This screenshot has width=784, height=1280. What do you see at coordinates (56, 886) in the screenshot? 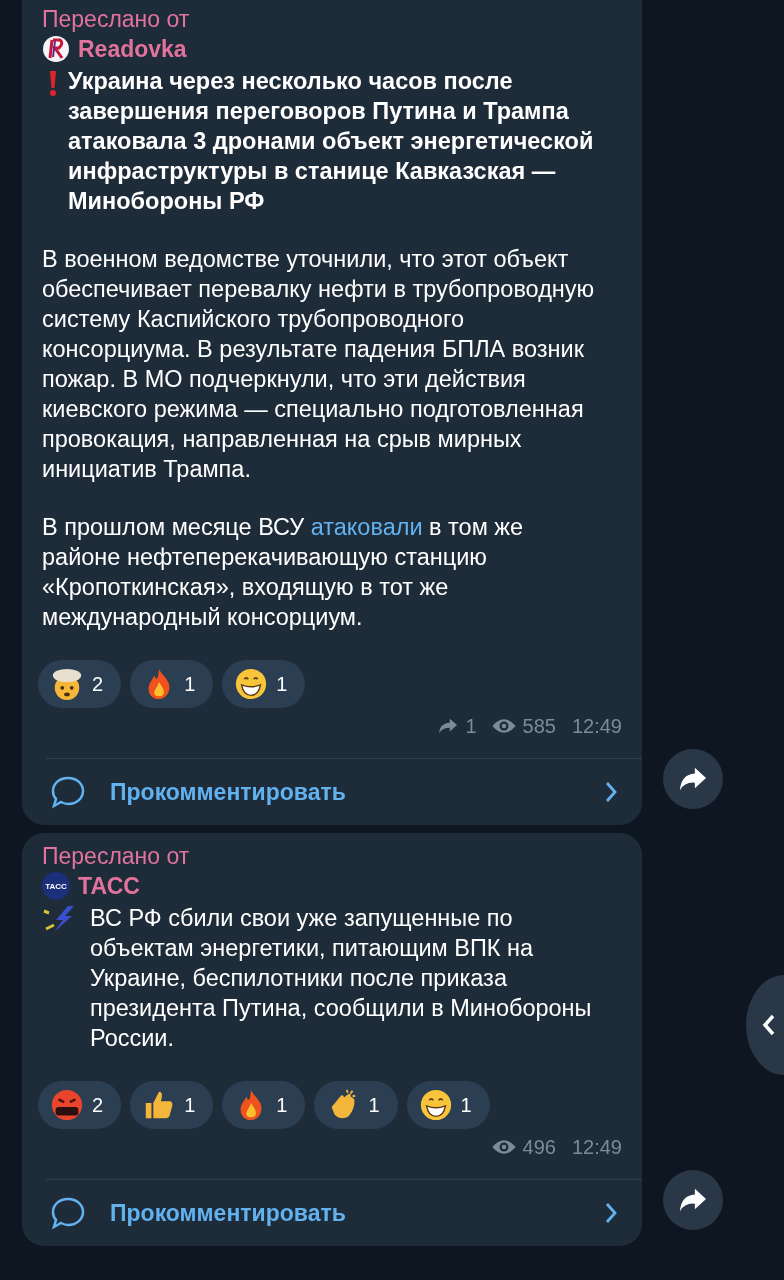
I see `channel-avatar: ТАСС` at bounding box center [56, 886].